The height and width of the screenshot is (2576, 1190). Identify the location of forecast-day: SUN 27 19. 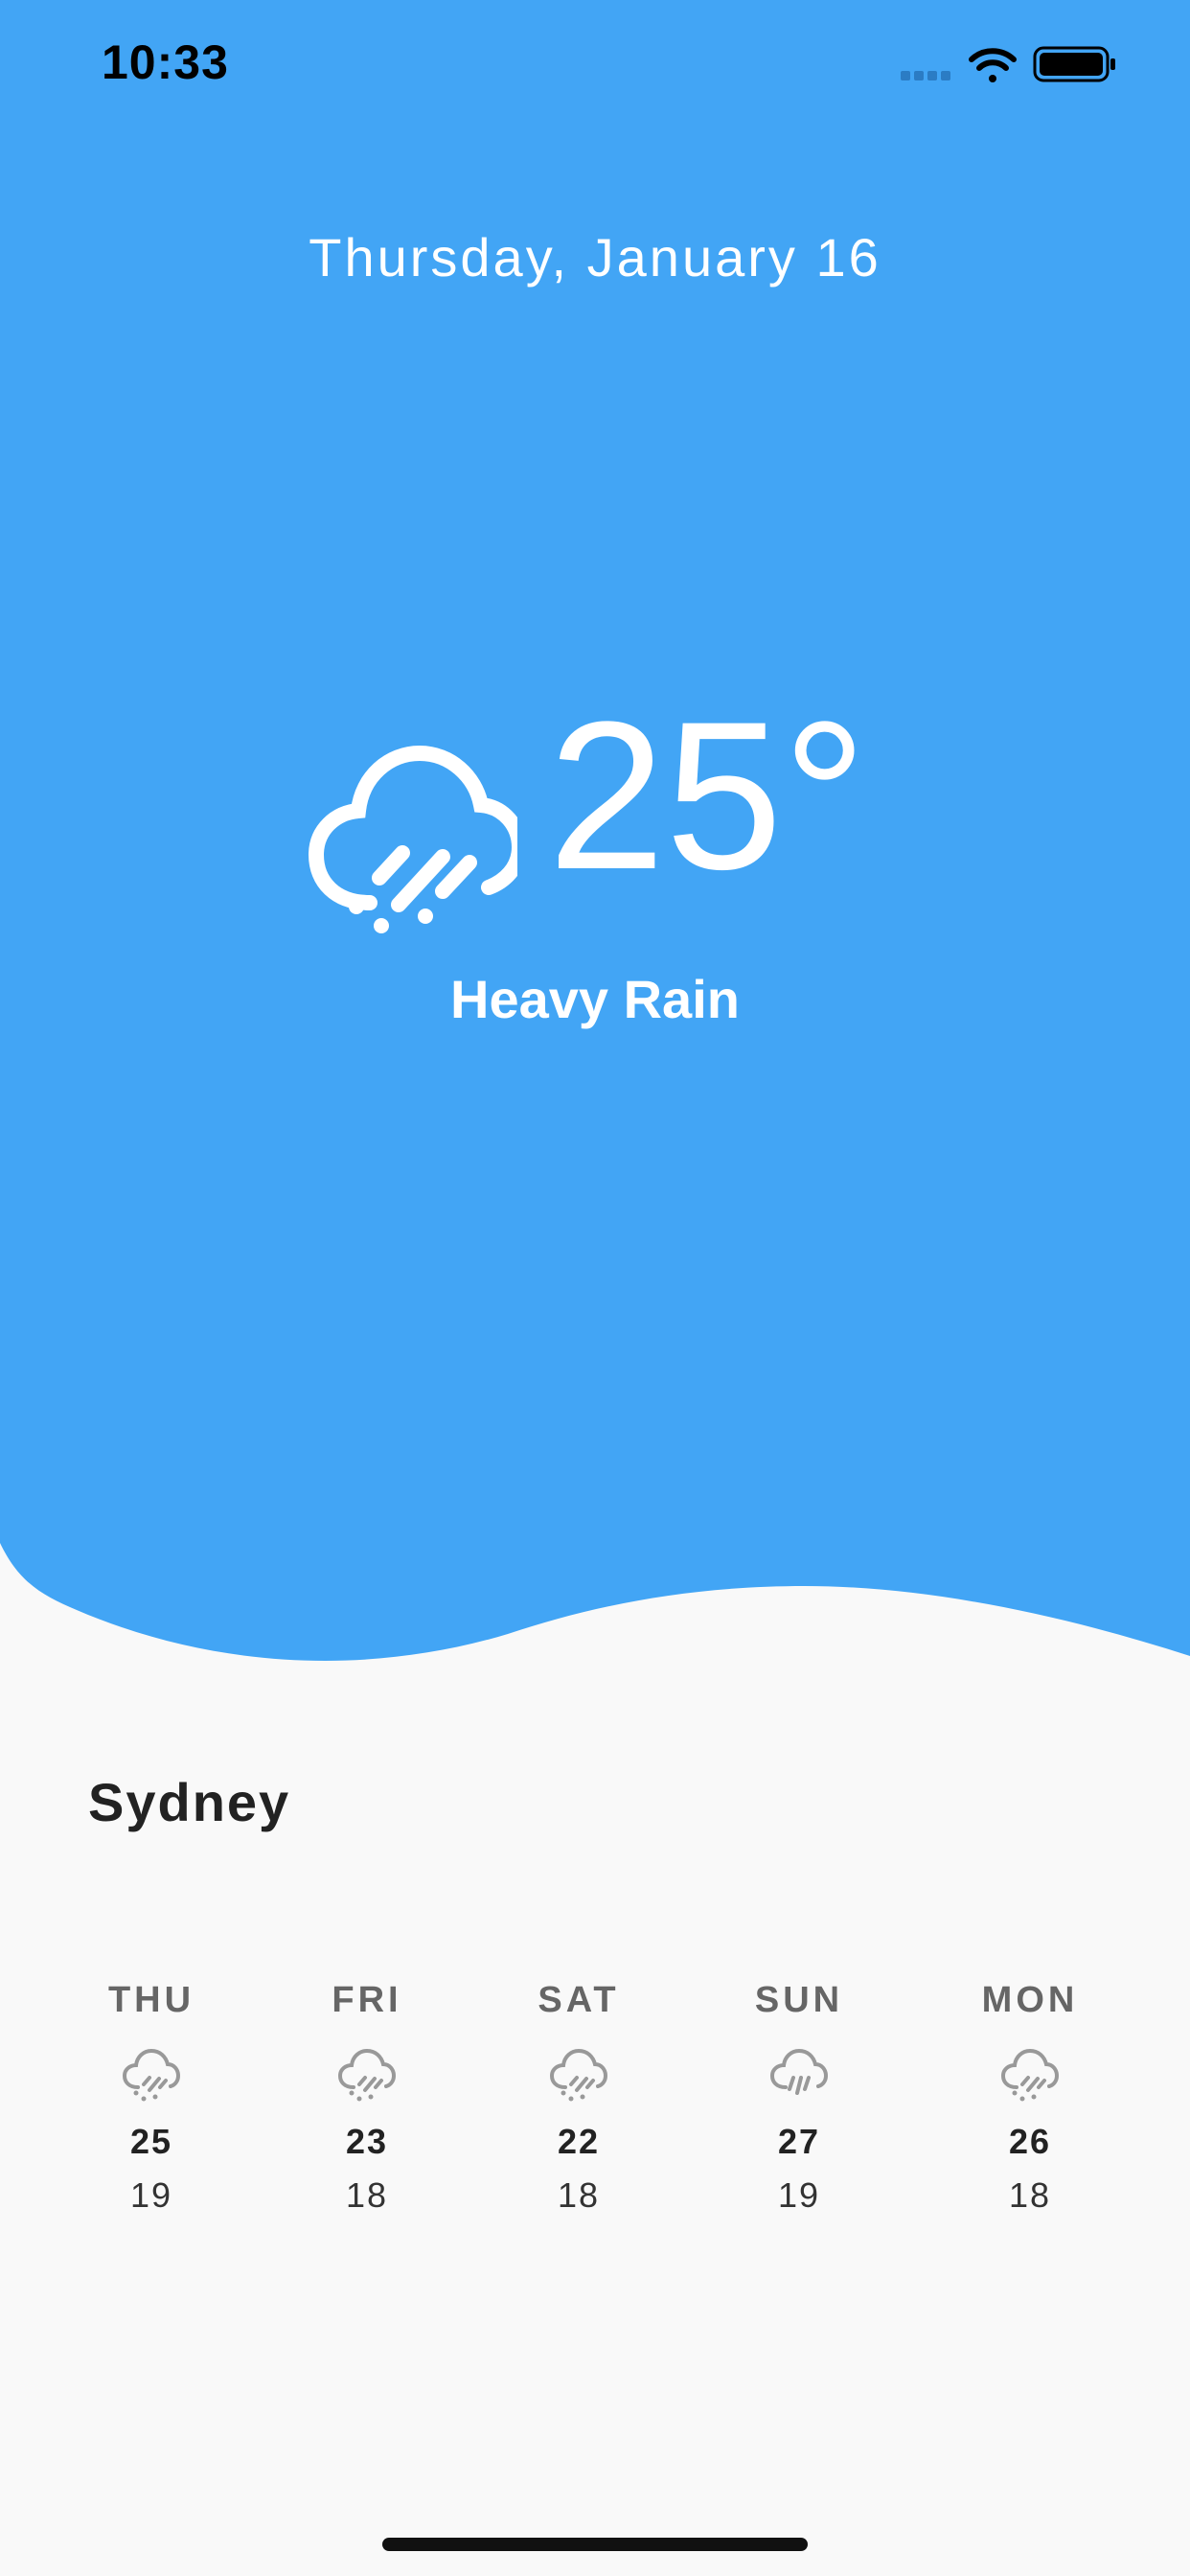
(799, 2096).